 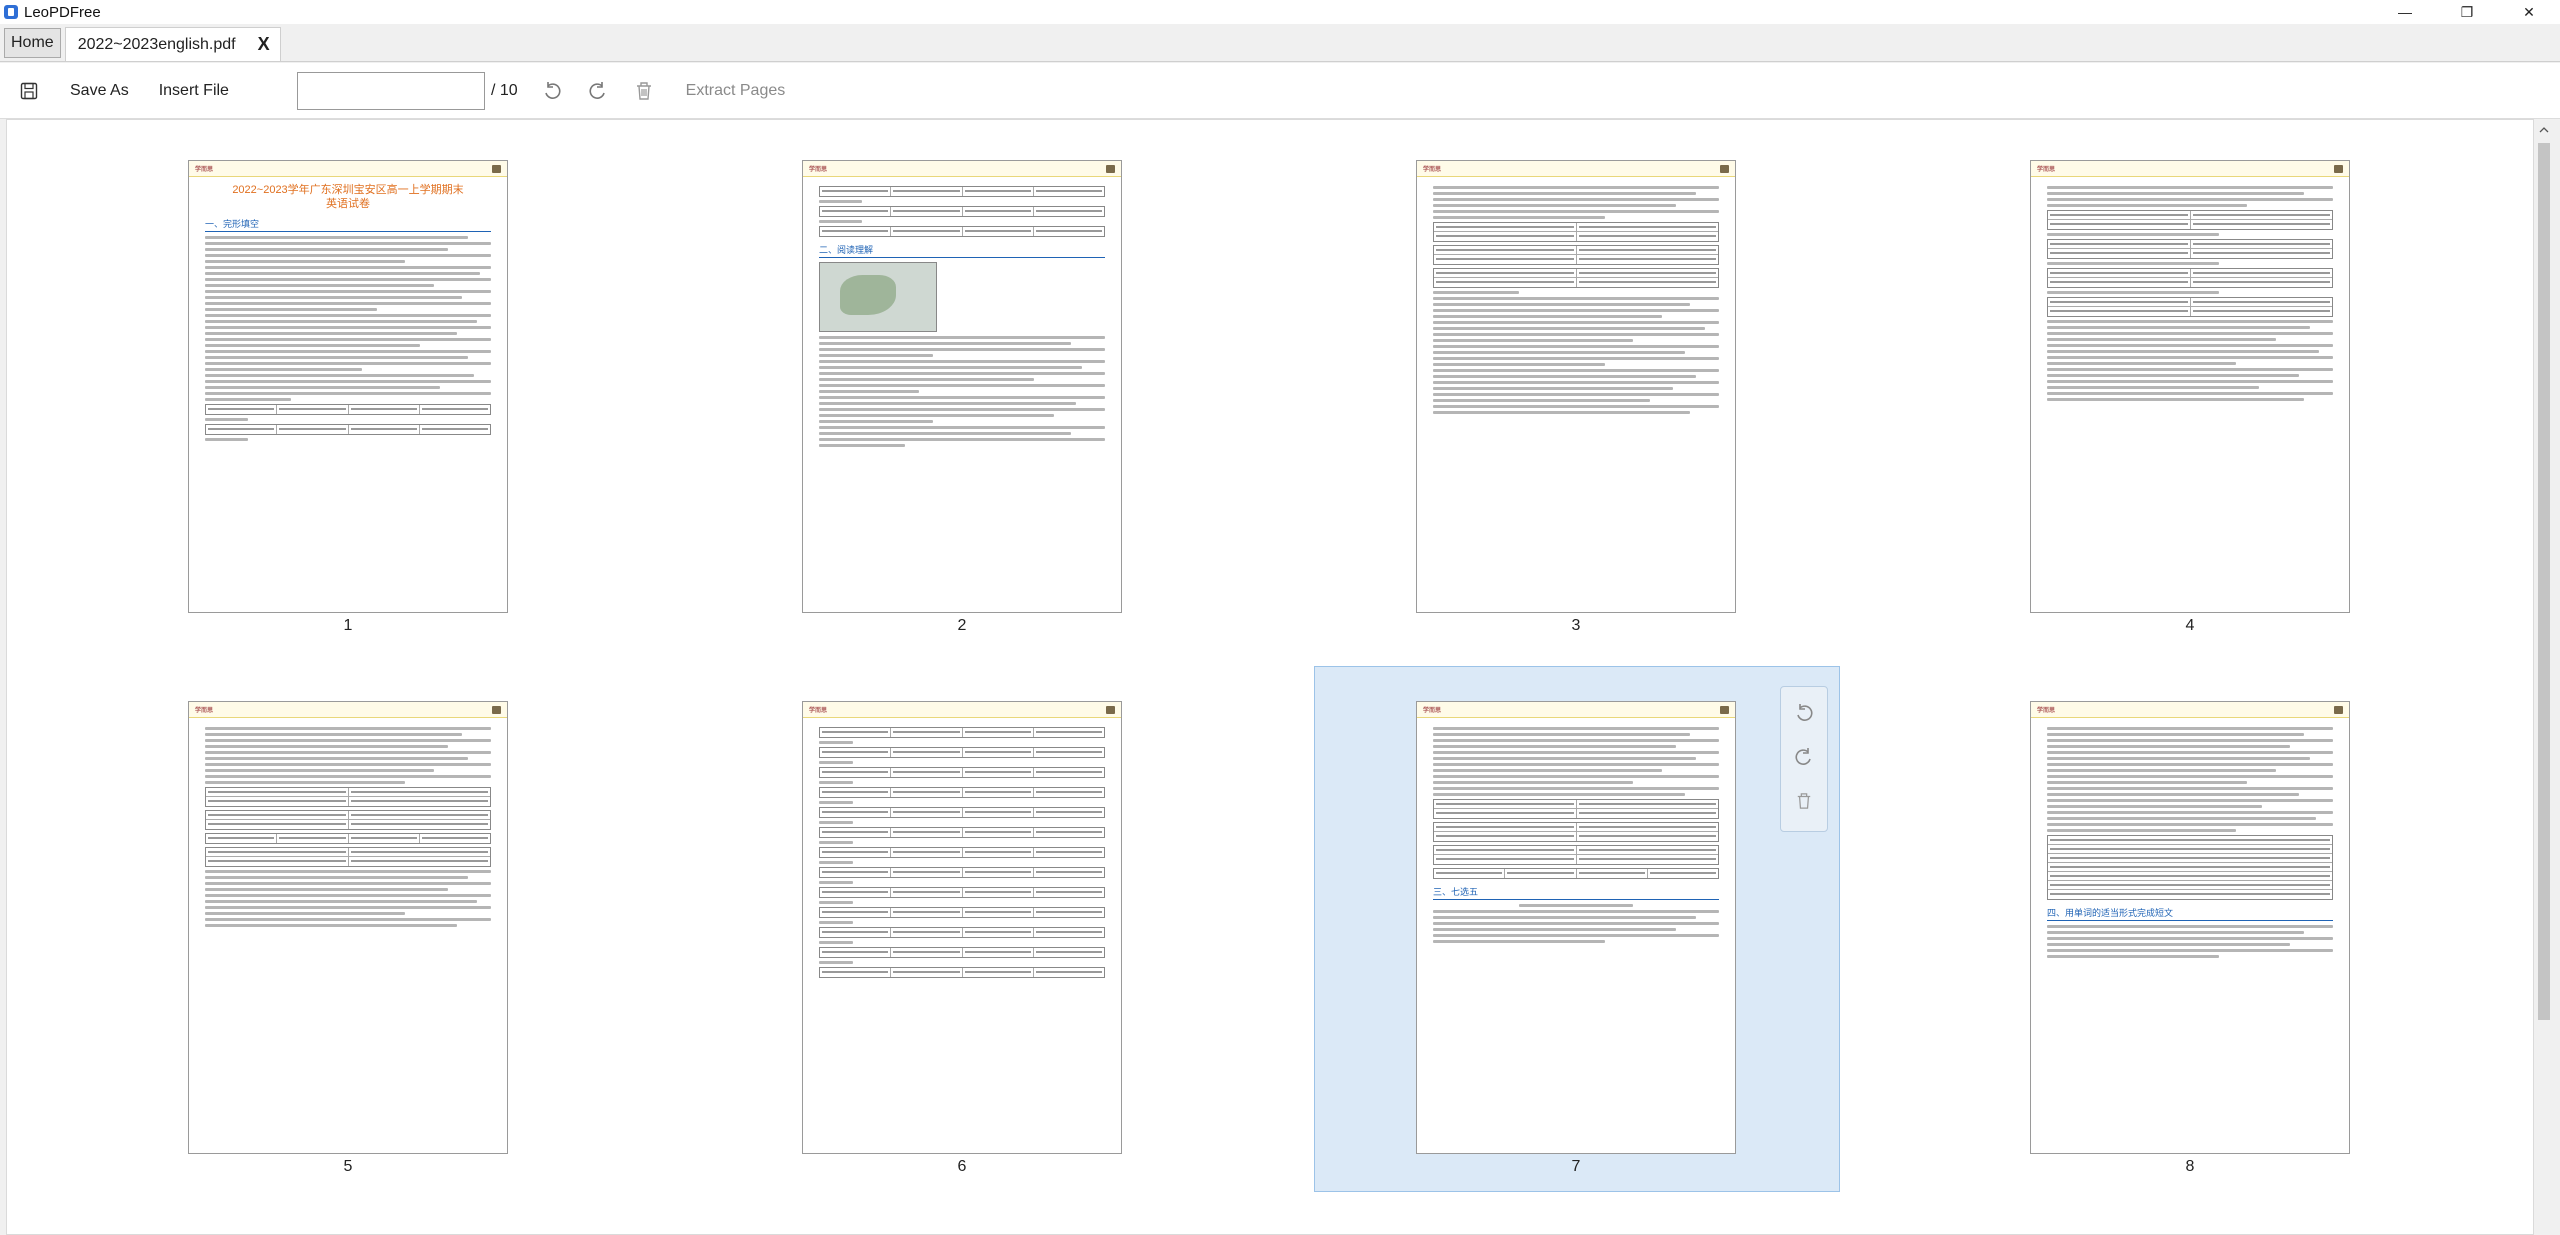 I want to click on extract-pages-button: Extract Pages, so click(x=736, y=91).